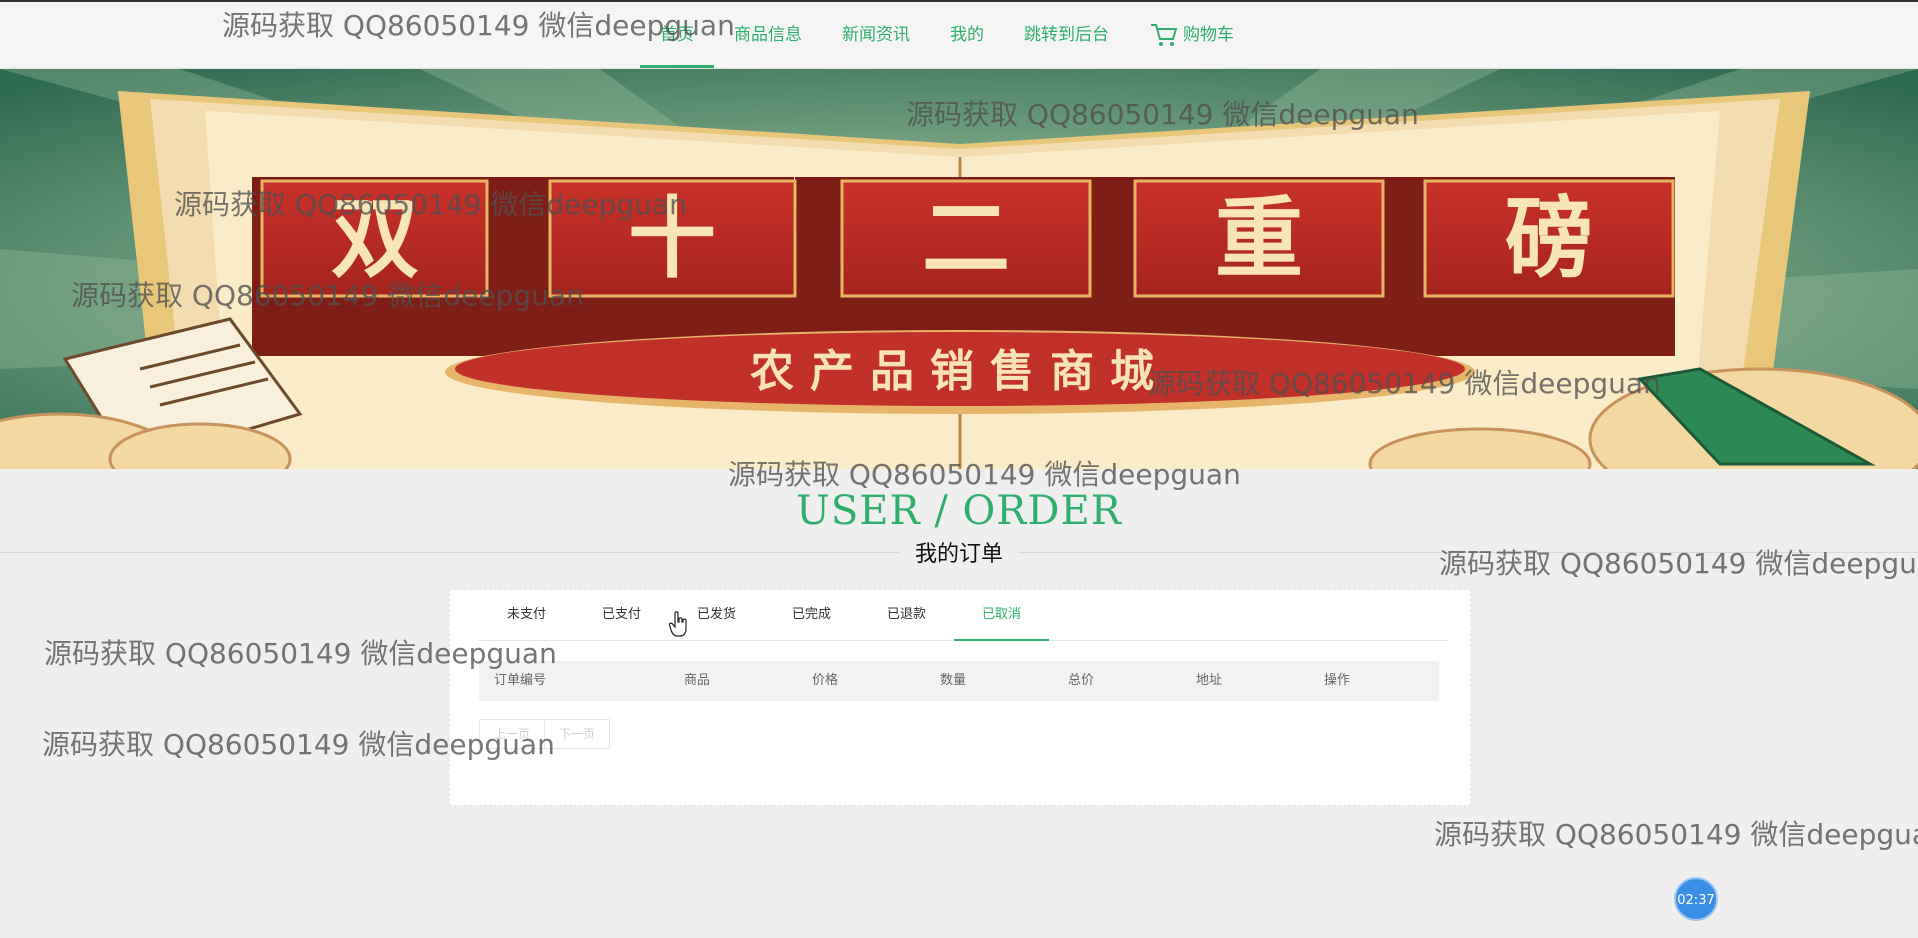 The height and width of the screenshot is (938, 1918). I want to click on top-navbar: 首页 商品信息 新闻资讯 我的 跳转到后台 购物车, so click(959, 35).